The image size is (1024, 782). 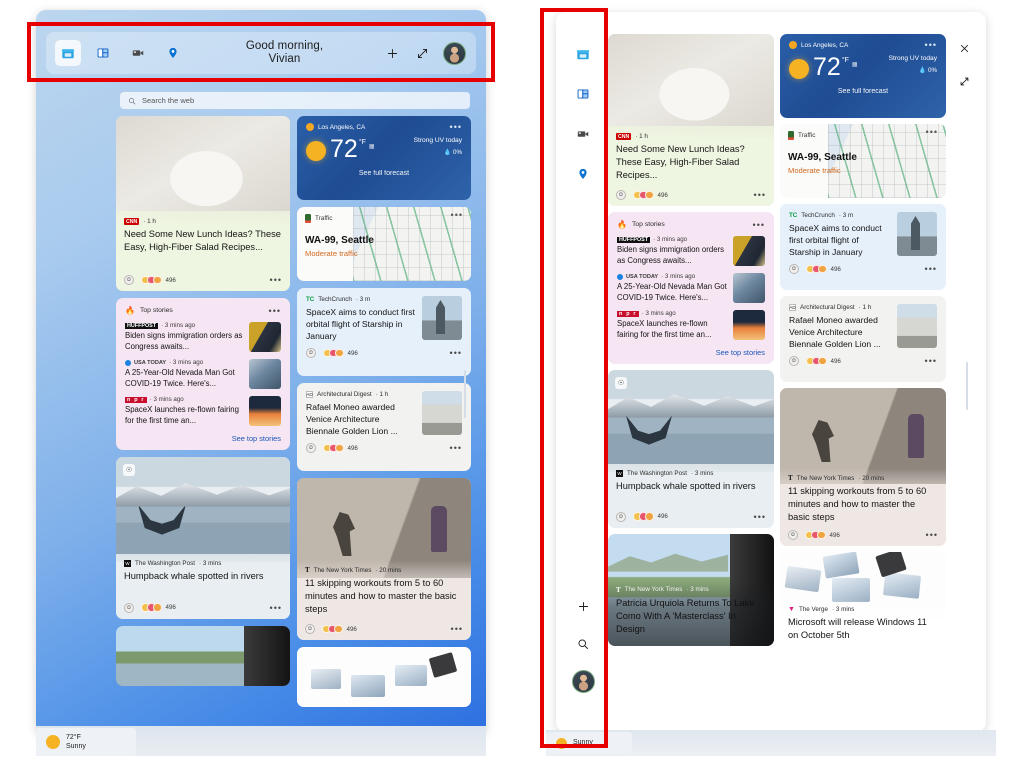 I want to click on widget-title: Traffic, so click(x=807, y=135).